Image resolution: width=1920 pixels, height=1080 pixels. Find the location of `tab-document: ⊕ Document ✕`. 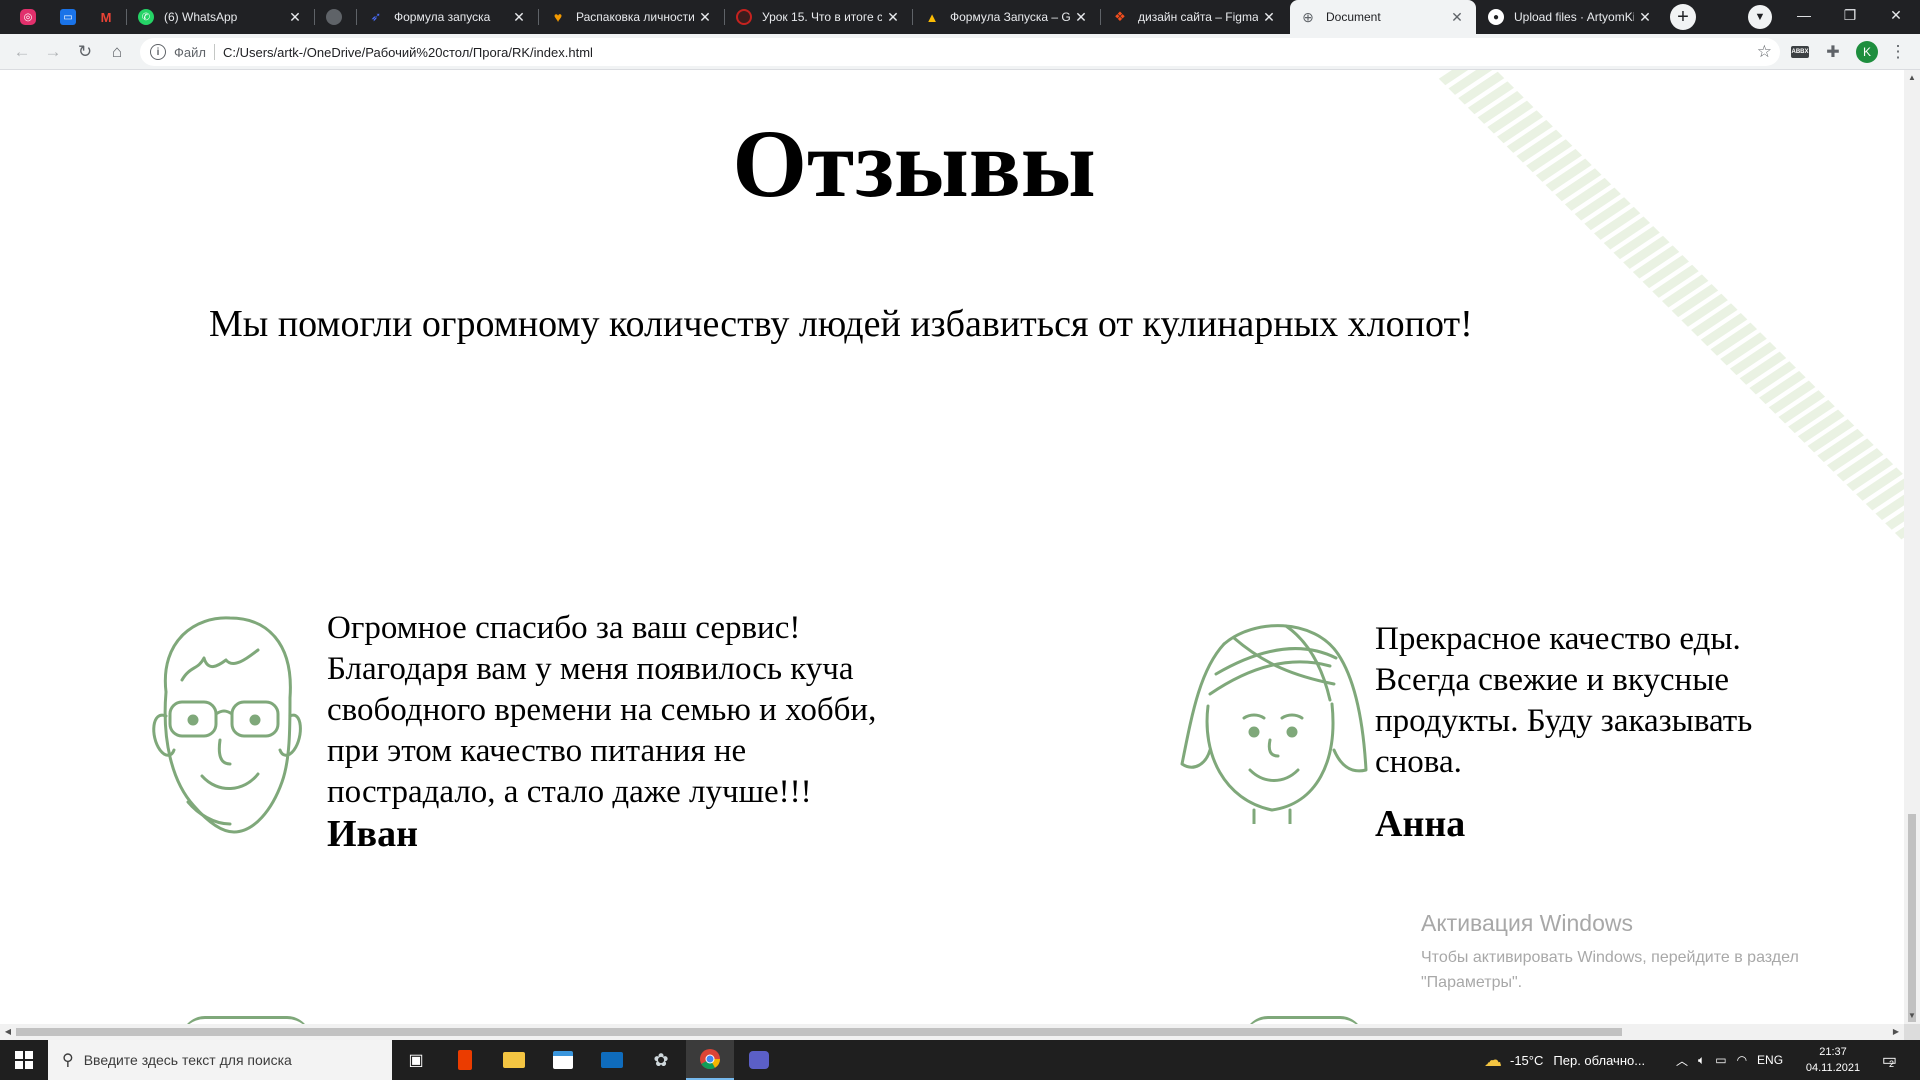

tab-document: ⊕ Document ✕ is located at coordinates (1383, 17).